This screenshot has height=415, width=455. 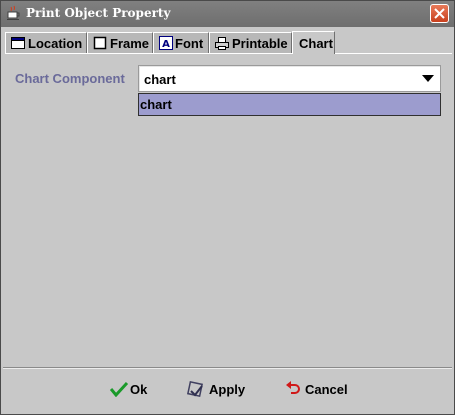 What do you see at coordinates (260, 43) in the screenshot?
I see `tab-printable-label: Printable` at bounding box center [260, 43].